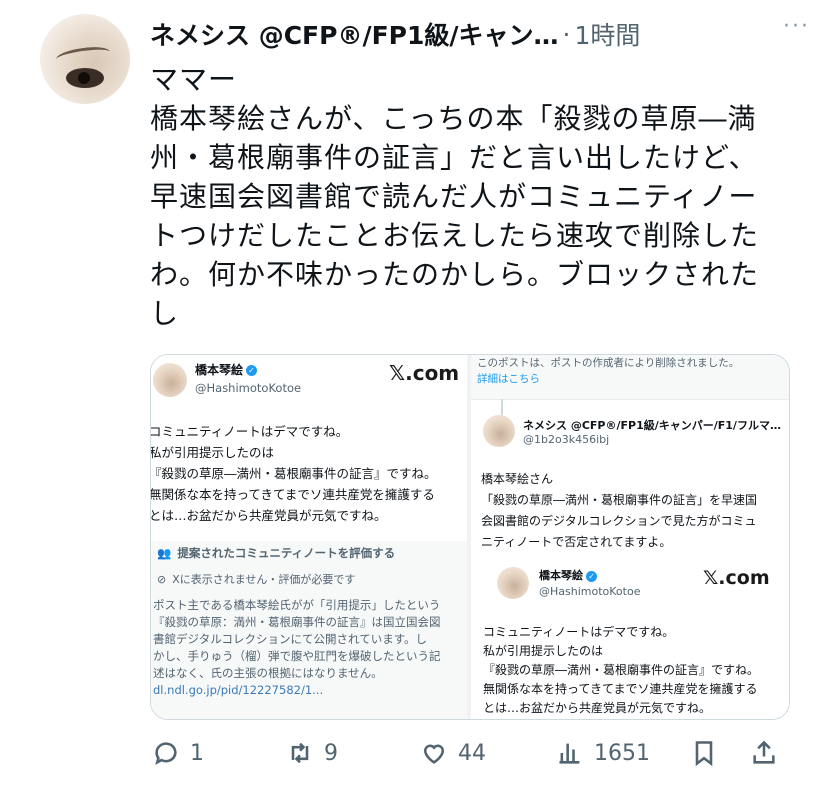  What do you see at coordinates (453, 753) in the screenshot?
I see `like-button: 44` at bounding box center [453, 753].